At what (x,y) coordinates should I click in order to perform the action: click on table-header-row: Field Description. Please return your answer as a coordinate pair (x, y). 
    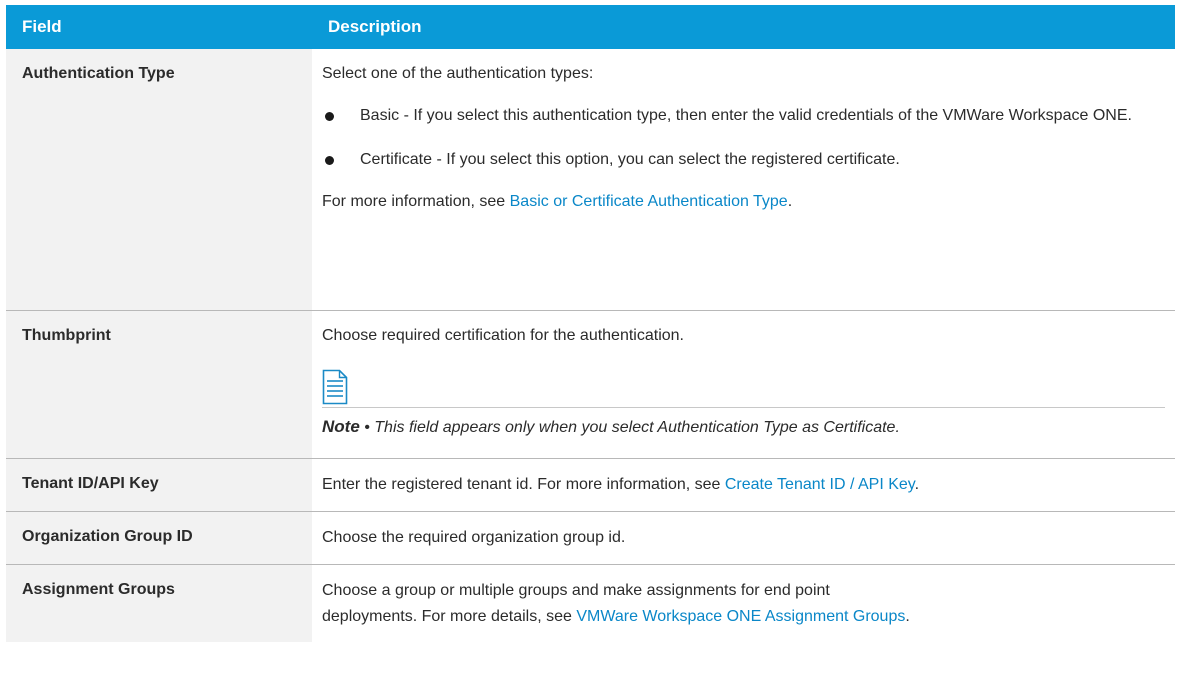
    Looking at the image, I should click on (590, 27).